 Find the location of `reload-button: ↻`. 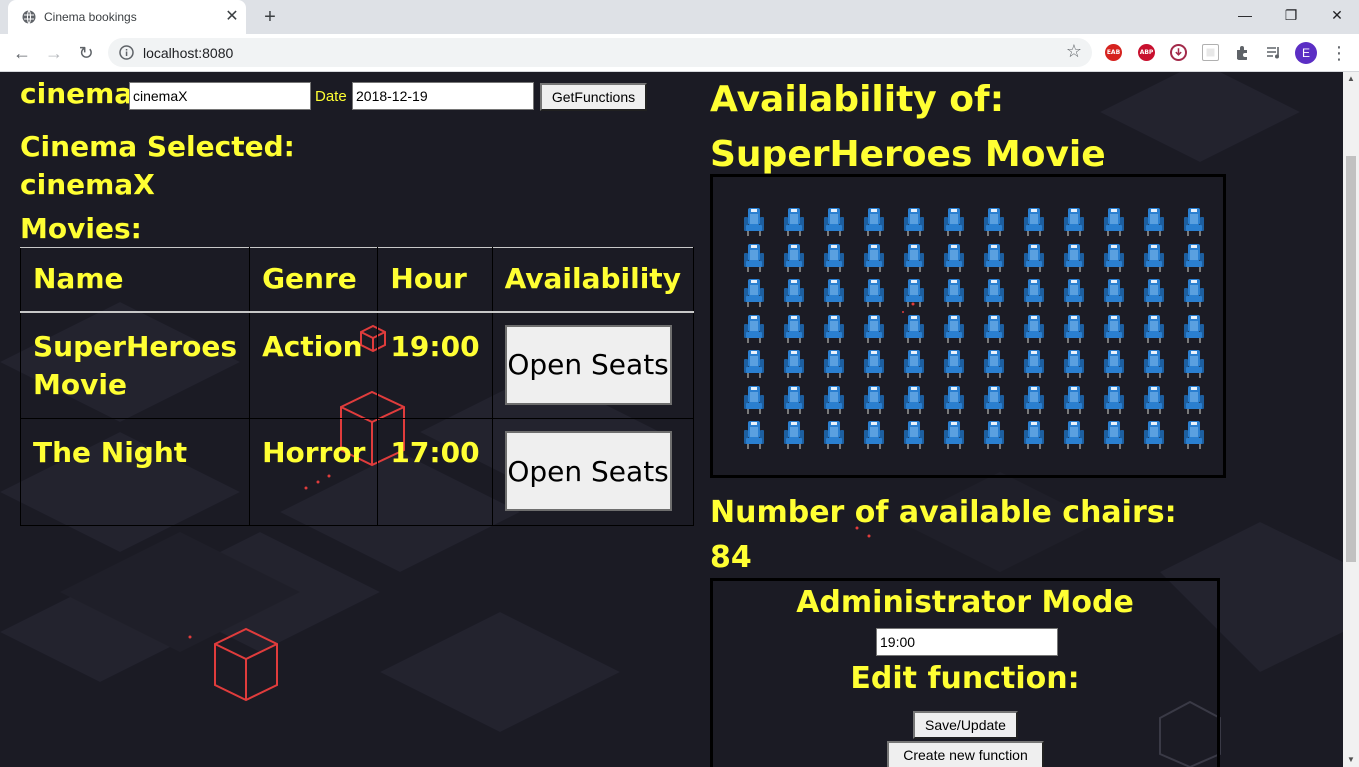

reload-button: ↻ is located at coordinates (86, 53).